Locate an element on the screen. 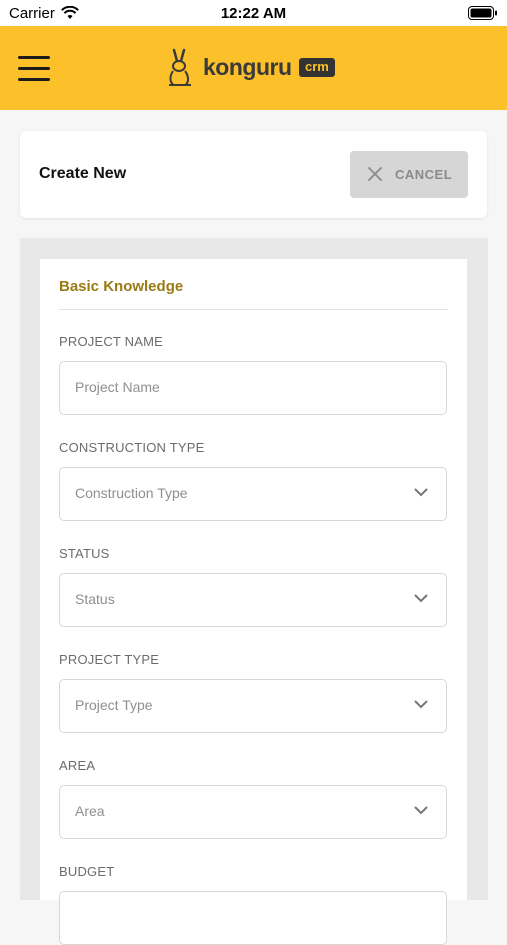  logo-wordmark: konguru is located at coordinates (247, 67).